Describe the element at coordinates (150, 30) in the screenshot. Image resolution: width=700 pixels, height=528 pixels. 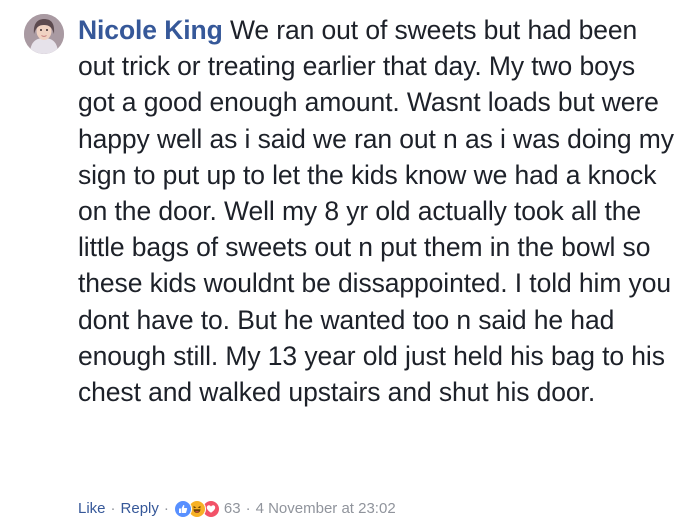
I see `author-name: Nicole King` at that location.